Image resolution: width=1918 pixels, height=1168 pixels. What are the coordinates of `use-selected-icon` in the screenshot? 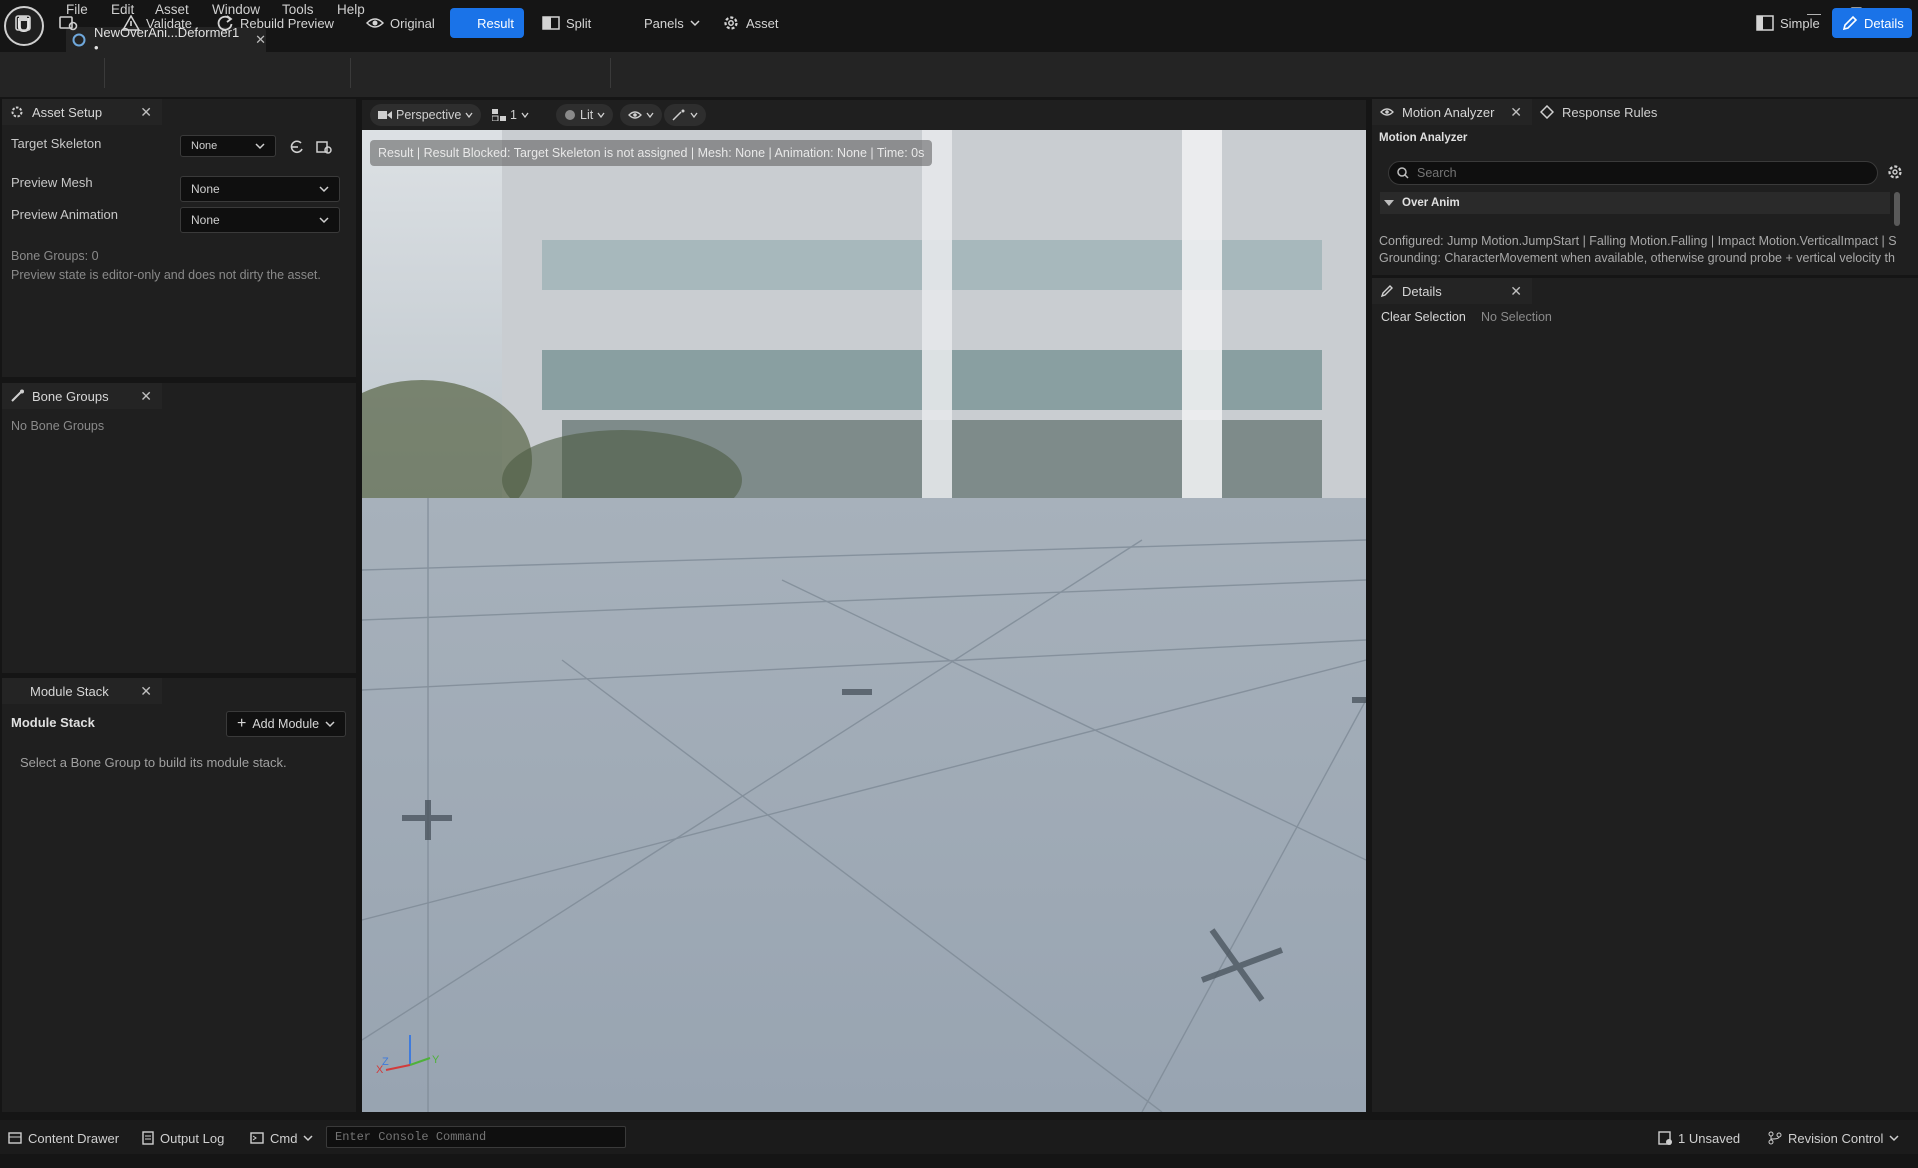 It's located at (297, 147).